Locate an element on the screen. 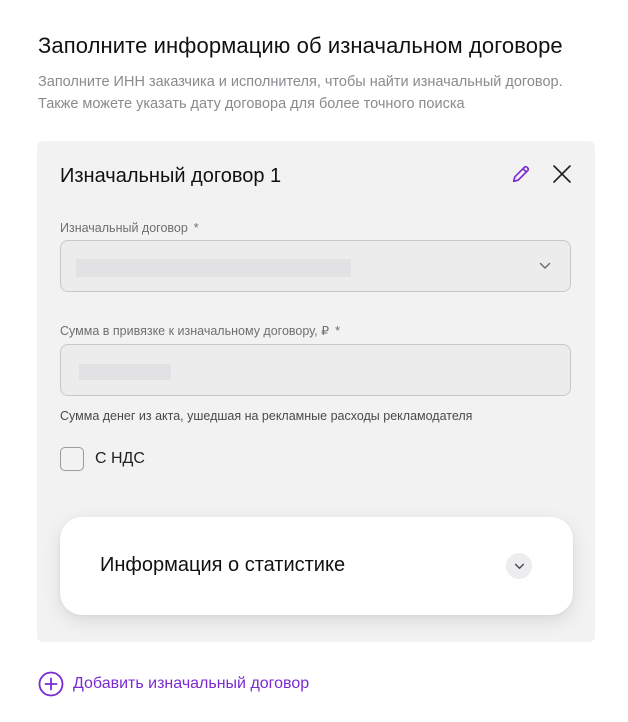 This screenshot has width=628, height=722. contract-select is located at coordinates (315, 266).